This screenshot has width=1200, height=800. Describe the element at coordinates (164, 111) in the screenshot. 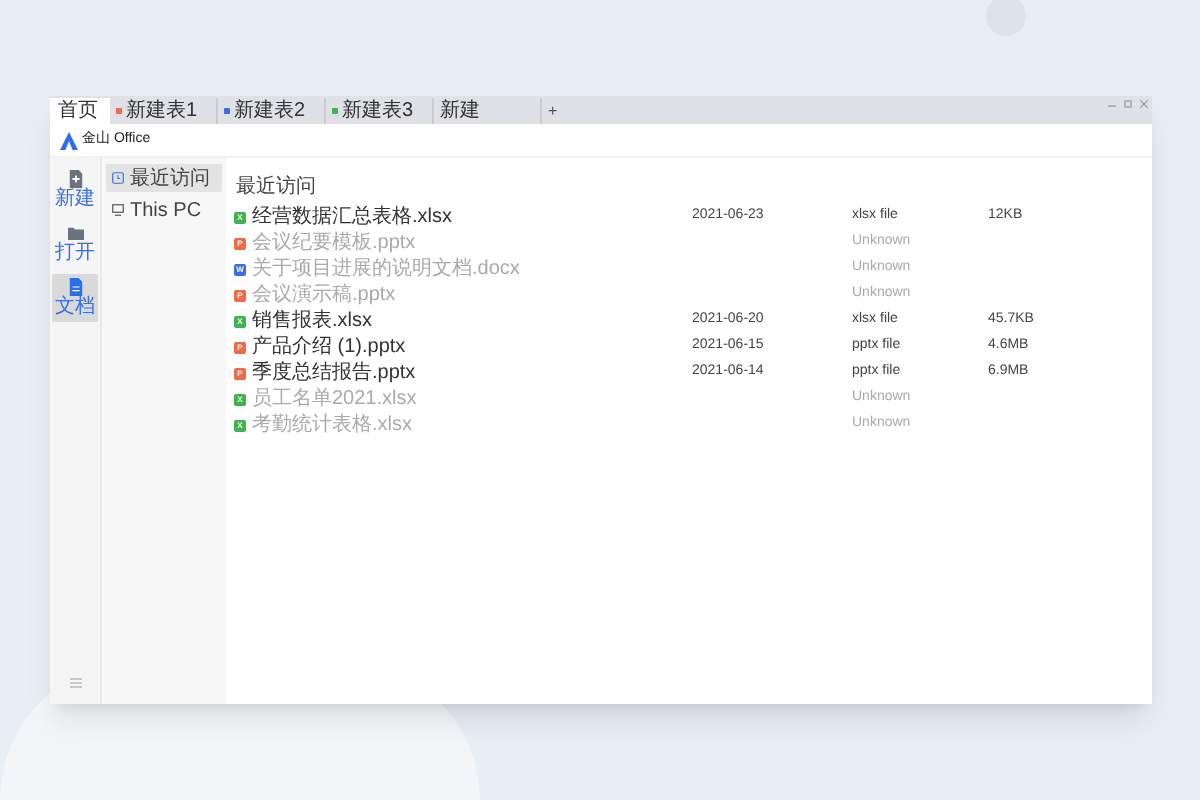

I see `tab: 新建表1` at that location.